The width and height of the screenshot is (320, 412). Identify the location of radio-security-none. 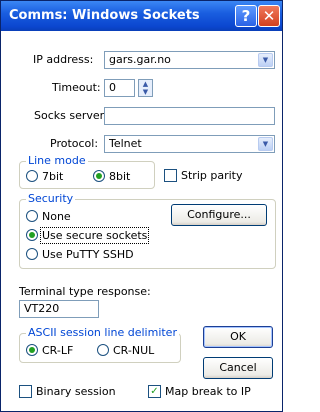
(32, 216).